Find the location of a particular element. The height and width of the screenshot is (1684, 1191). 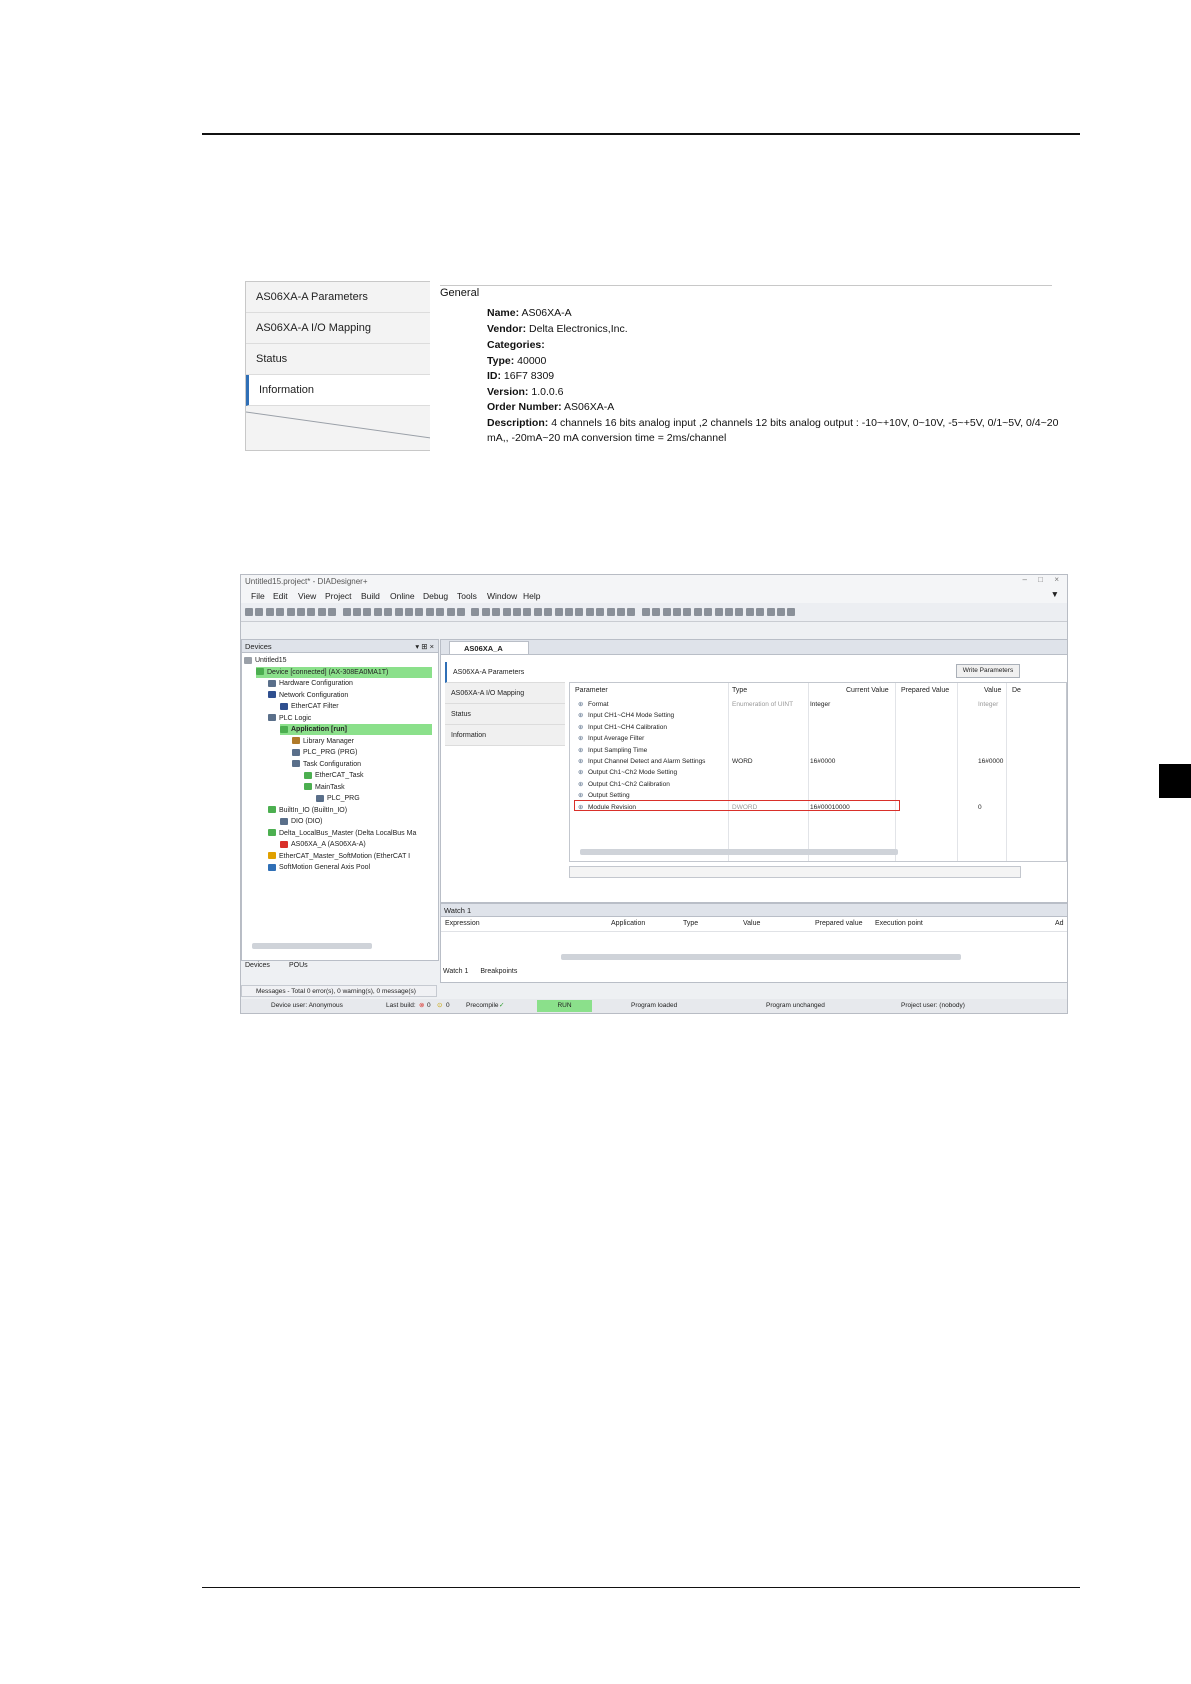

watch-scrollbar is located at coordinates (761, 957).